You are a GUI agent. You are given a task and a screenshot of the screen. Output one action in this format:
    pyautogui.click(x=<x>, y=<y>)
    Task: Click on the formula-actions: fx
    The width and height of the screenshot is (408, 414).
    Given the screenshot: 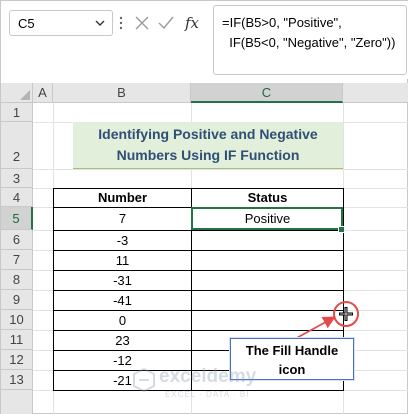 What is the action you would take?
    pyautogui.click(x=169, y=23)
    